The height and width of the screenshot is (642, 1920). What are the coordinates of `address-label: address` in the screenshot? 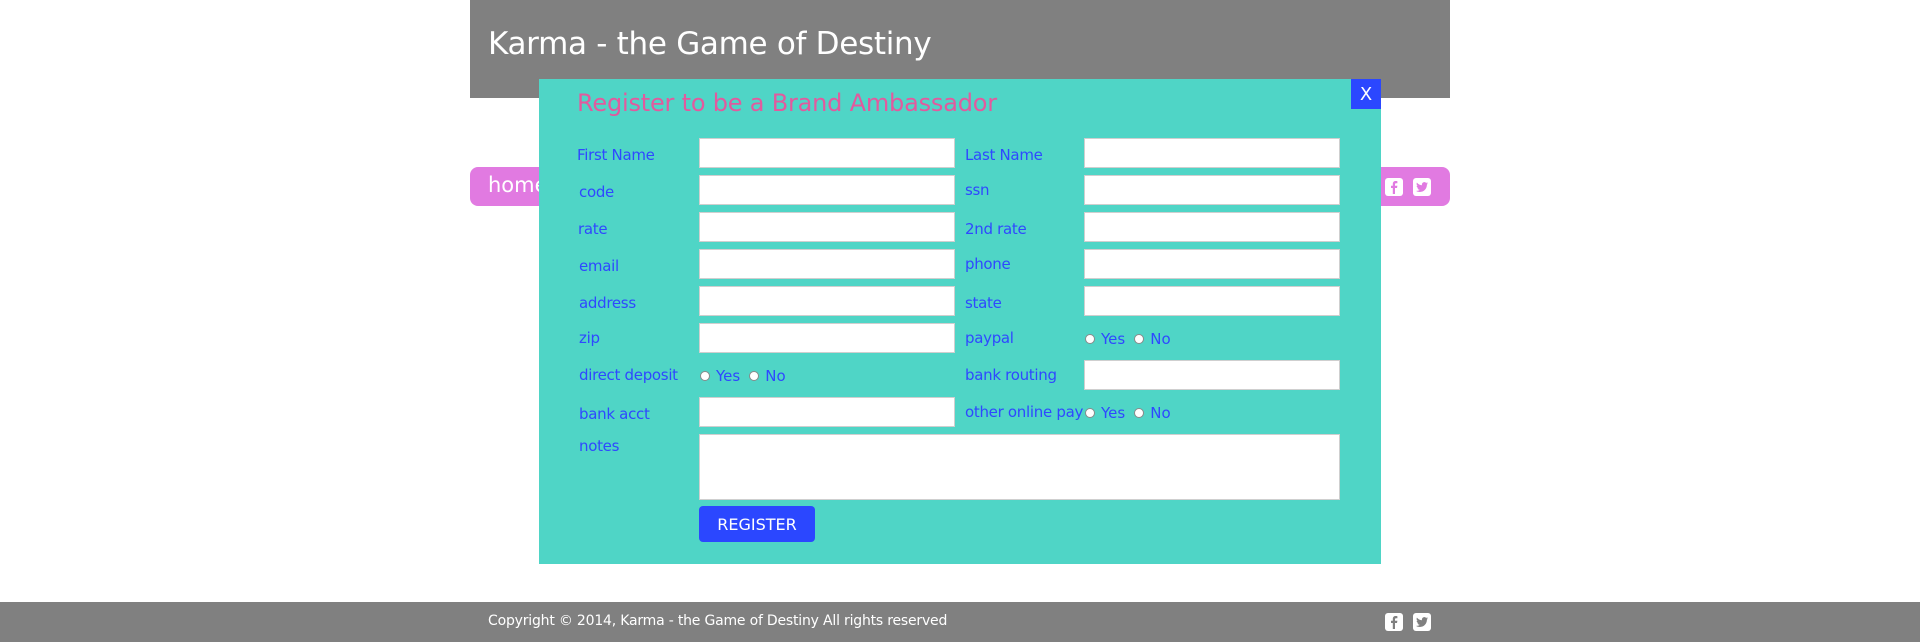 It's located at (607, 303).